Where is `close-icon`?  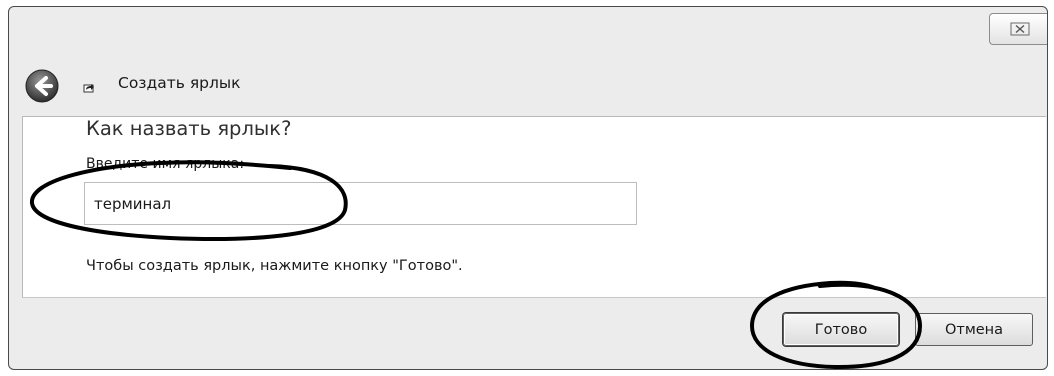 close-icon is located at coordinates (1020, 29).